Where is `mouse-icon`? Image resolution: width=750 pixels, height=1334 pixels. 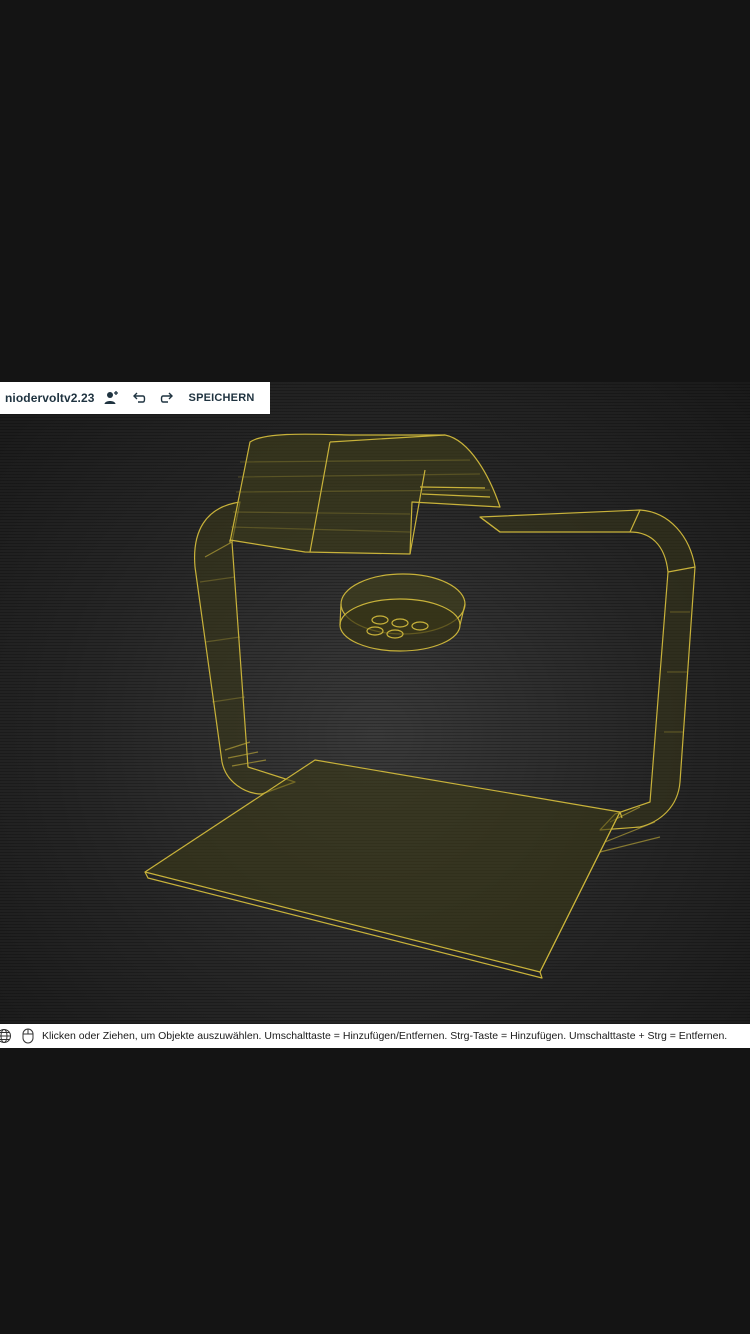 mouse-icon is located at coordinates (28, 1036).